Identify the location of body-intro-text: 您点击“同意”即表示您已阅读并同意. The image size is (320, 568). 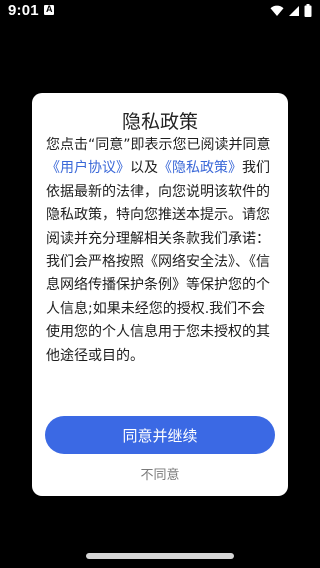
(158, 145).